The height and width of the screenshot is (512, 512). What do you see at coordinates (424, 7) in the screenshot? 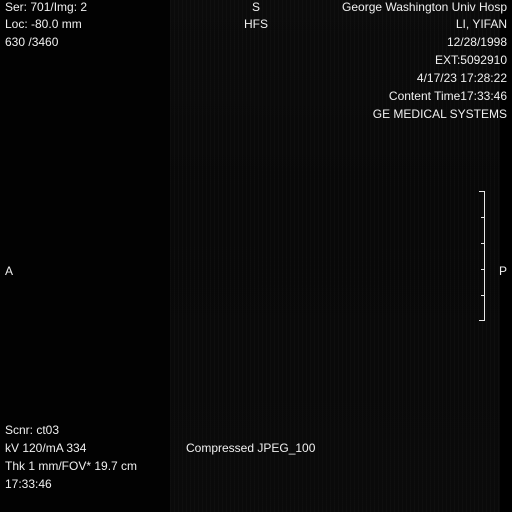
I see `institution-label: George Washington Univ Hosp` at bounding box center [424, 7].